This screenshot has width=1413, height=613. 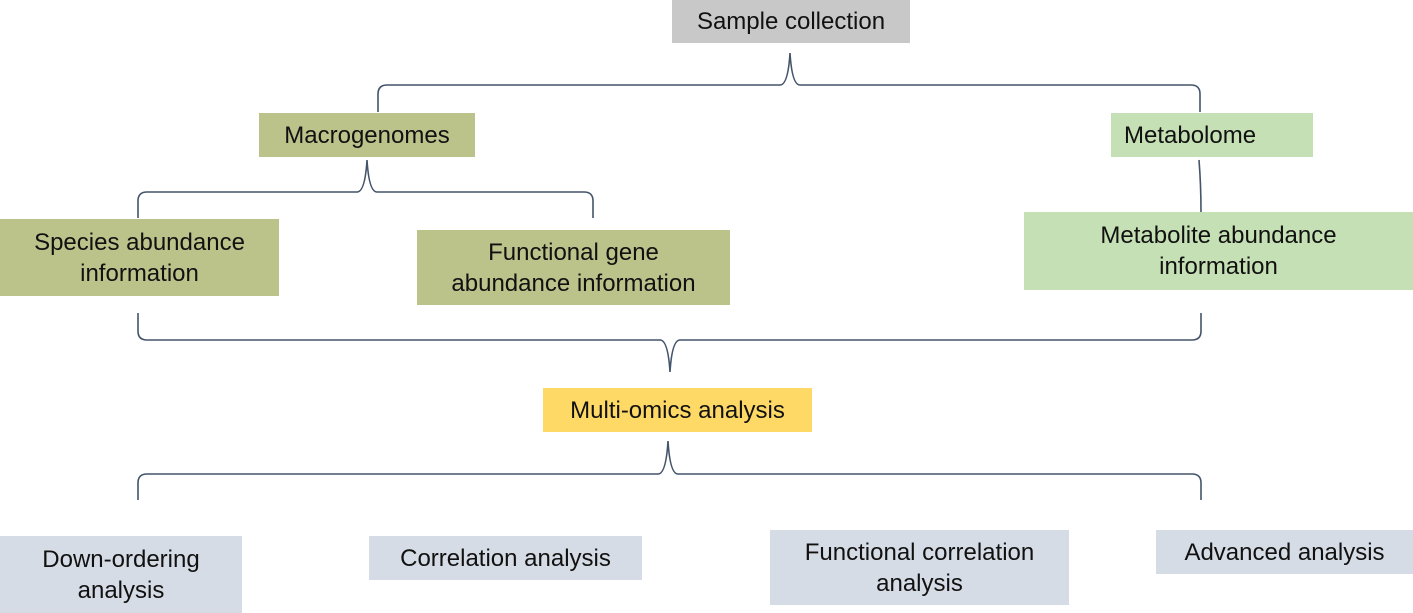 I want to click on node-label: Sample collection, so click(x=791, y=21).